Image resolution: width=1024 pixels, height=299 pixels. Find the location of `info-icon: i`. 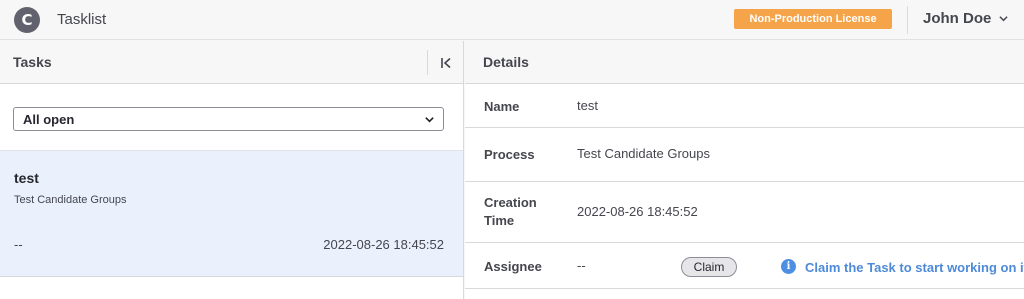

info-icon: i is located at coordinates (788, 266).